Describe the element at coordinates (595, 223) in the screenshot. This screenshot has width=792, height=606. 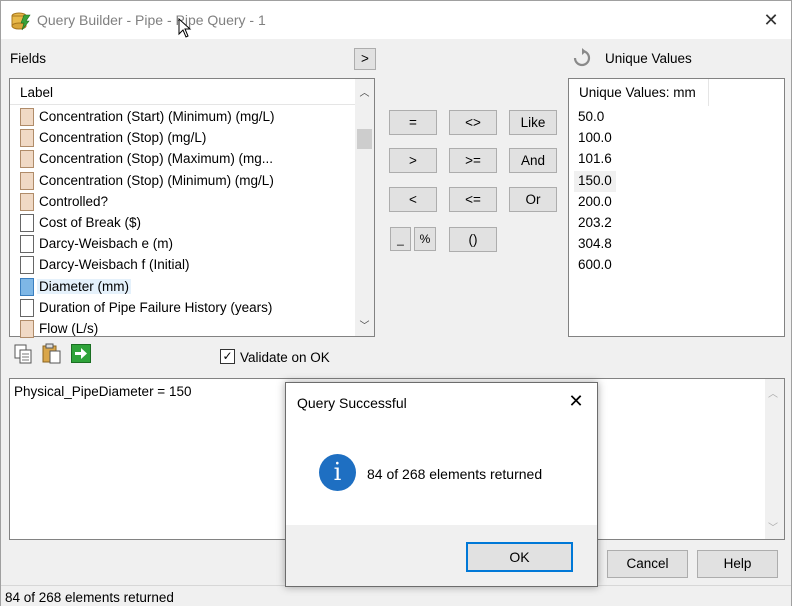
I see `unique-value-item: 203.2` at that location.